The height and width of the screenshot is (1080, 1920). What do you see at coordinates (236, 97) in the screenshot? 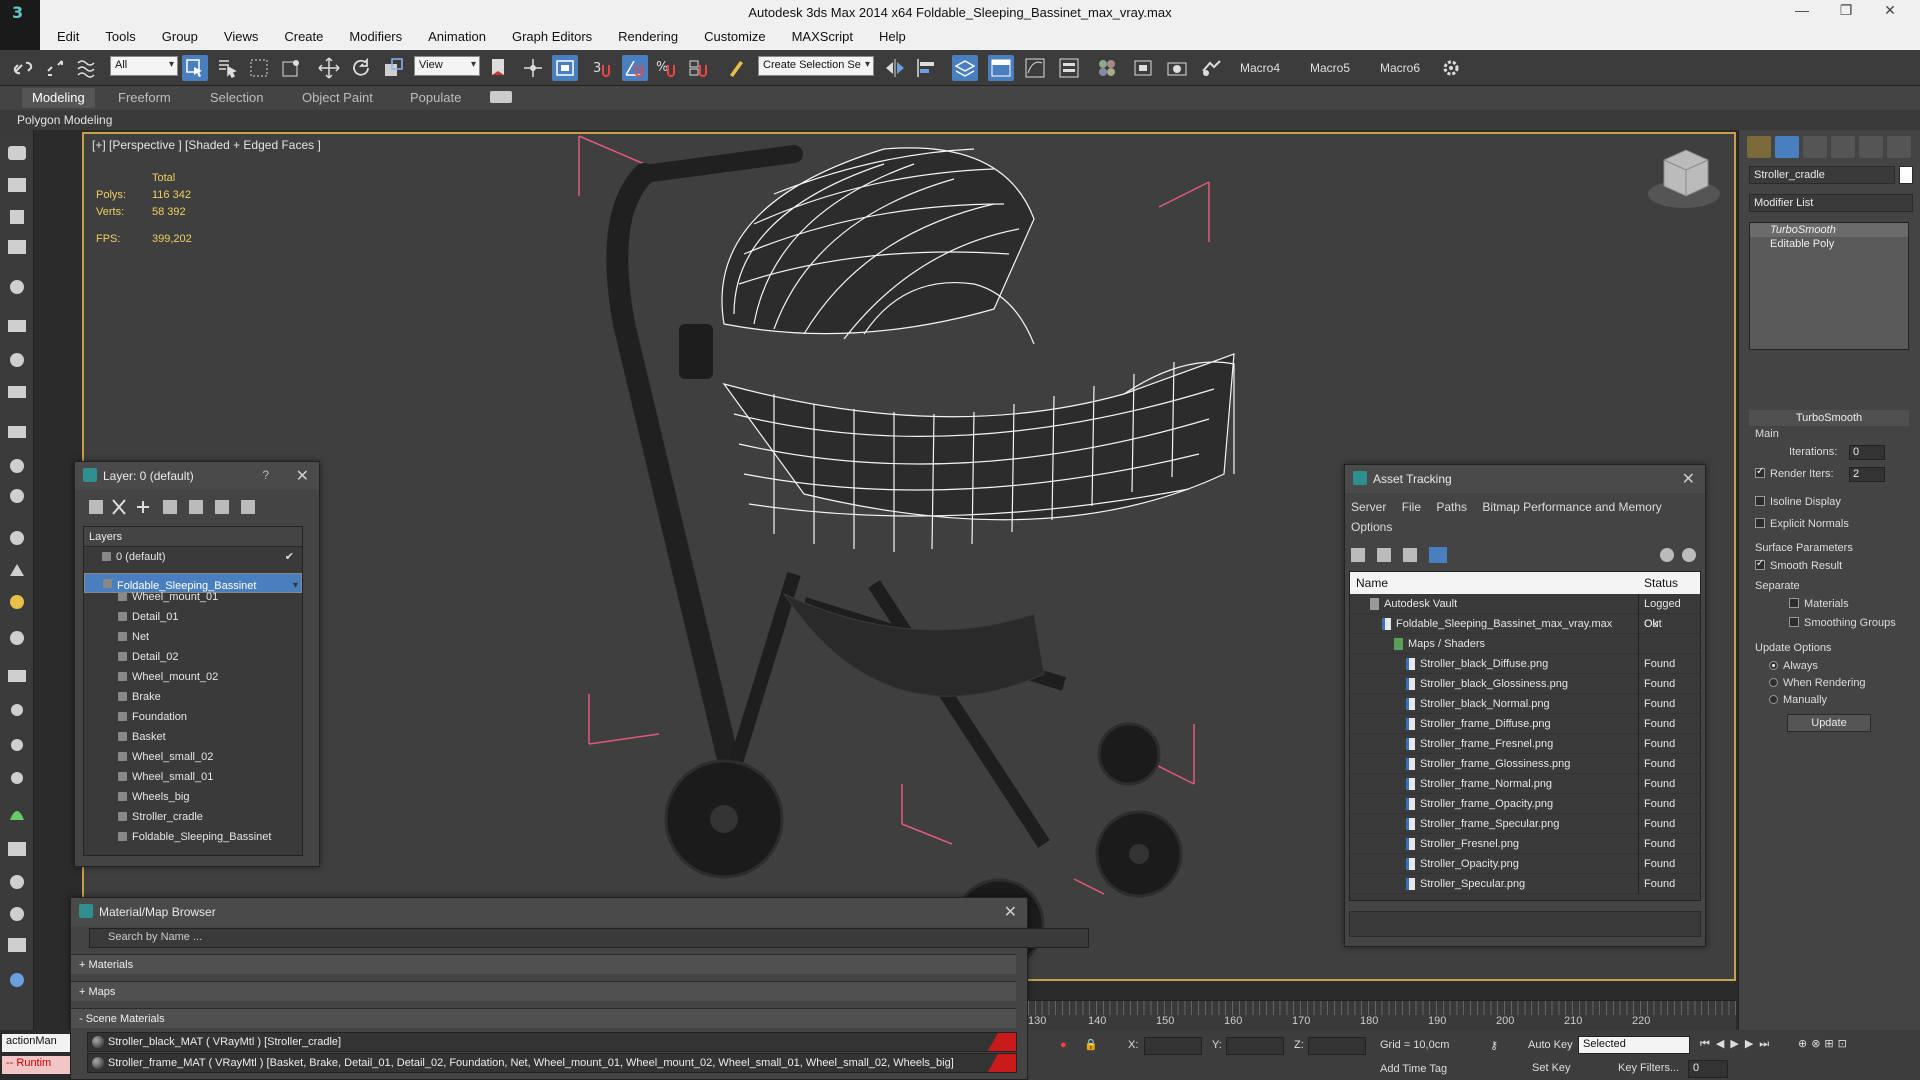
I see `tab-selection: Selection` at bounding box center [236, 97].